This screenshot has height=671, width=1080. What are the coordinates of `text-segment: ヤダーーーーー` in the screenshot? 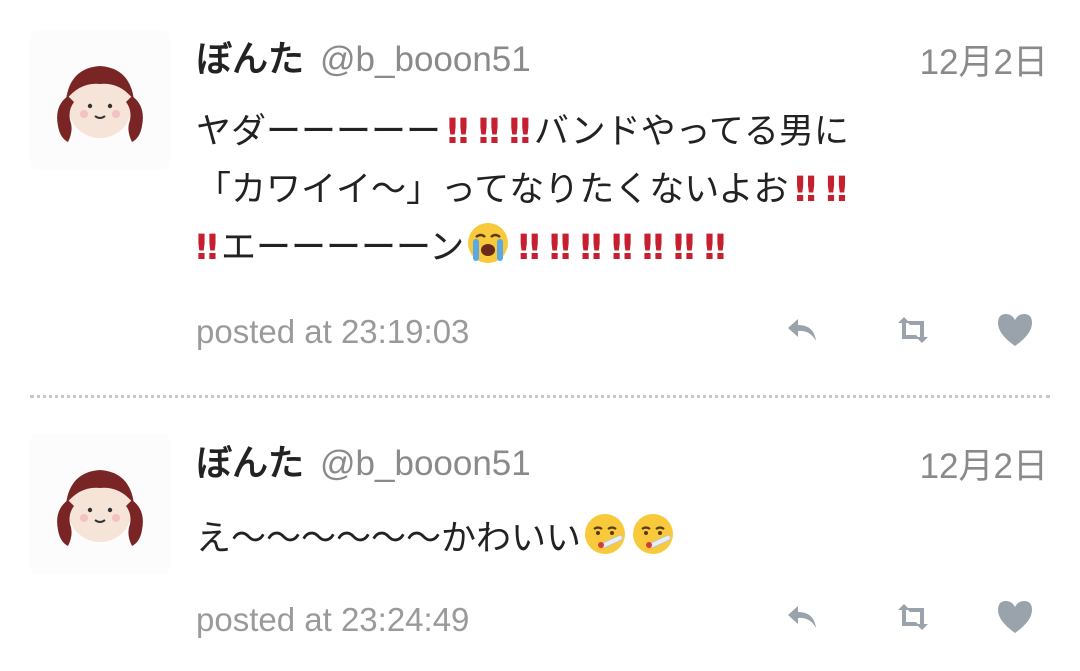 It's located at (319, 132).